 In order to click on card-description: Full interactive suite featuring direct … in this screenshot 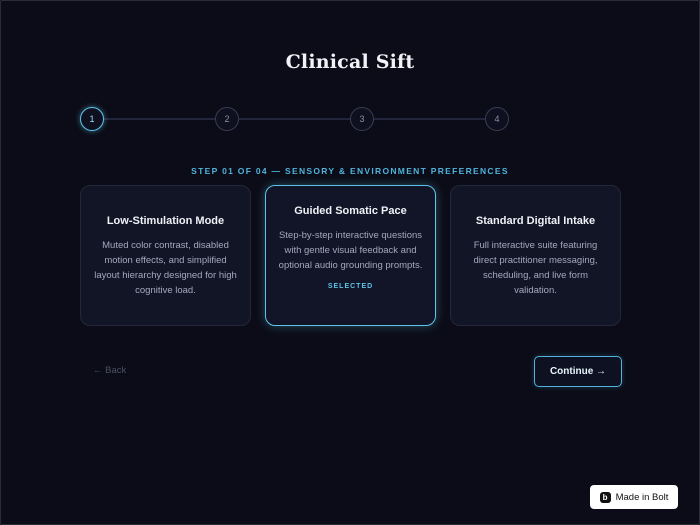, I will do `click(535, 268)`.